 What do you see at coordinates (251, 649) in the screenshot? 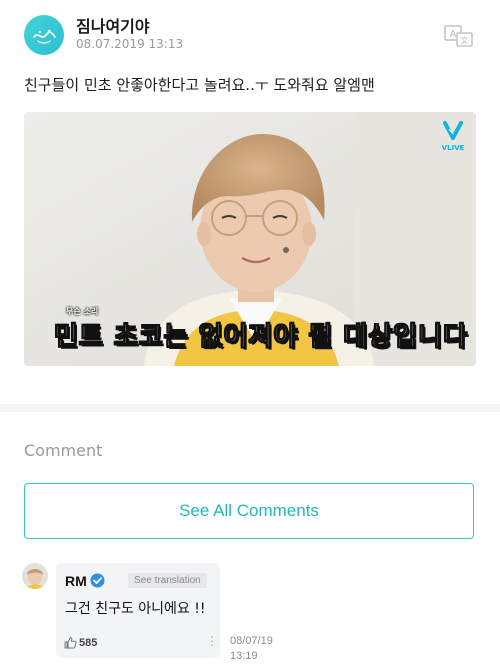
I see `comment-timestamp: 08/07/19 13:19` at bounding box center [251, 649].